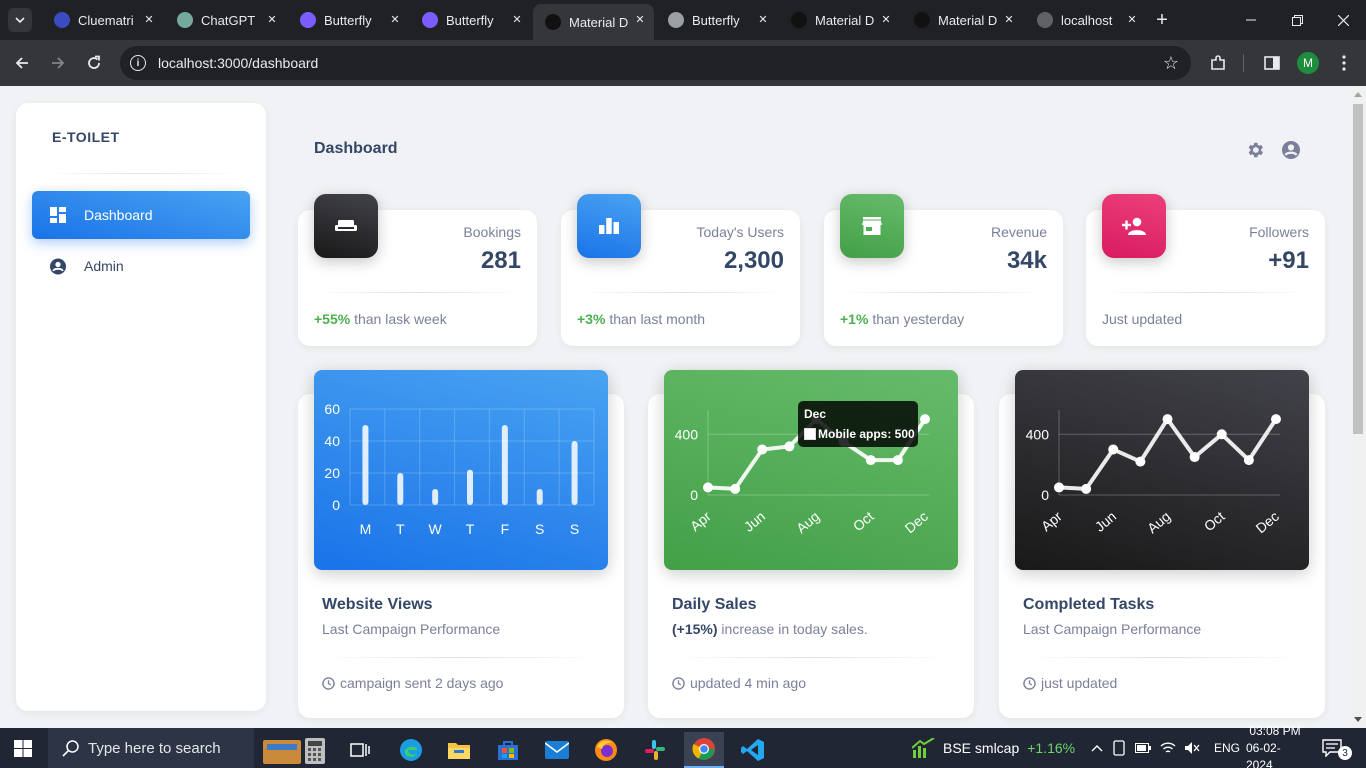  What do you see at coordinates (151, 748) in the screenshot?
I see `taskbar-search: Type here to search` at bounding box center [151, 748].